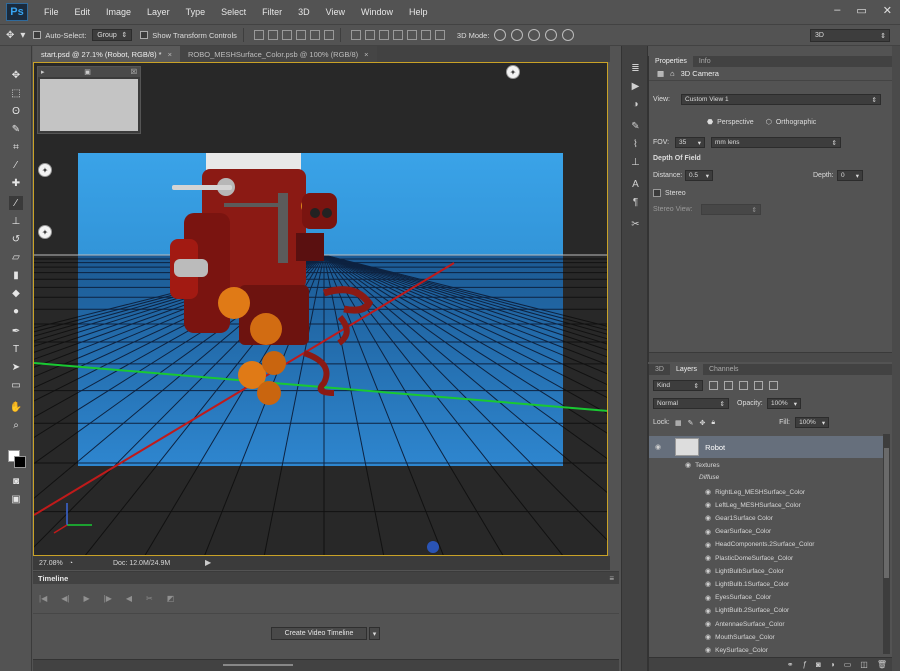 This screenshot has height=671, width=900. Describe the element at coordinates (710, 122) in the screenshot. I see `perspective-icon: ⬣` at that location.